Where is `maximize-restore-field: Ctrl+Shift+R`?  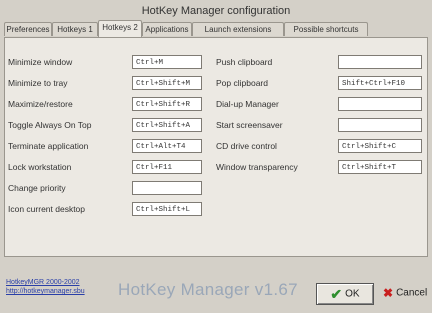
maximize-restore-field: Ctrl+Shift+R is located at coordinates (167, 104).